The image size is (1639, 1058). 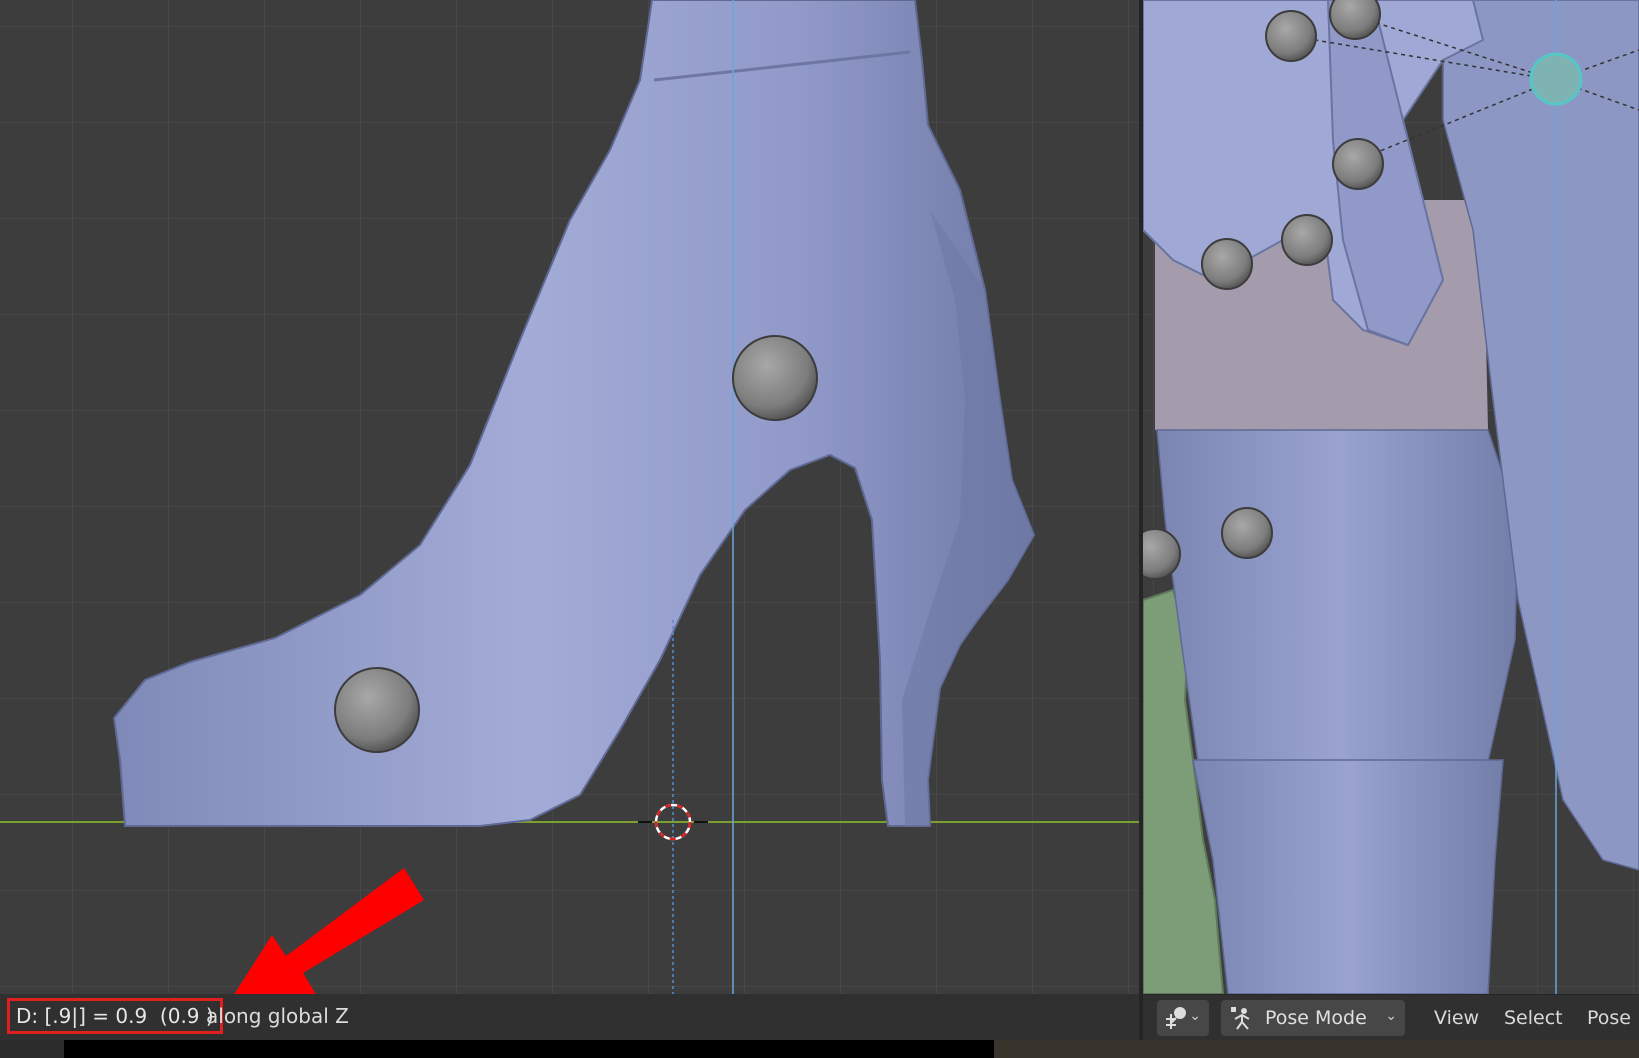 I want to click on stocking-upper-mesh, so click(x=1337, y=596).